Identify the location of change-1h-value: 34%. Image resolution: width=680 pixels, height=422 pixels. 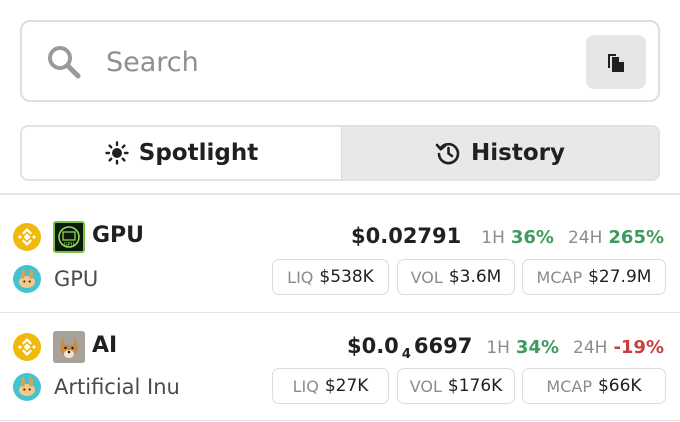
(537, 347).